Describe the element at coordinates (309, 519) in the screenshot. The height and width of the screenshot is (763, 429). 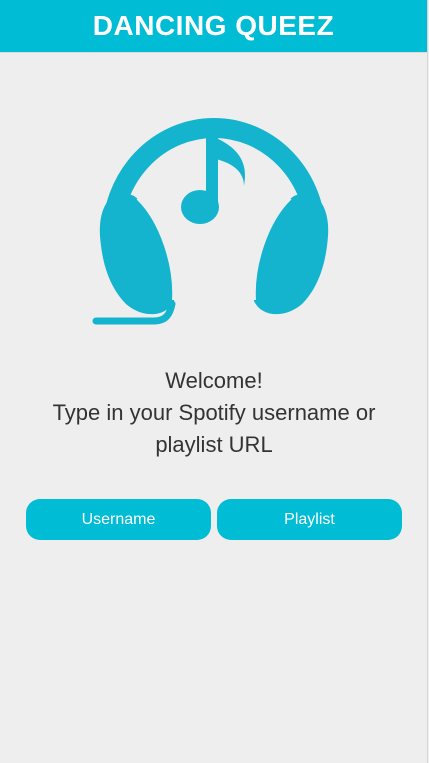
I see `playlist-button: Playlist` at that location.